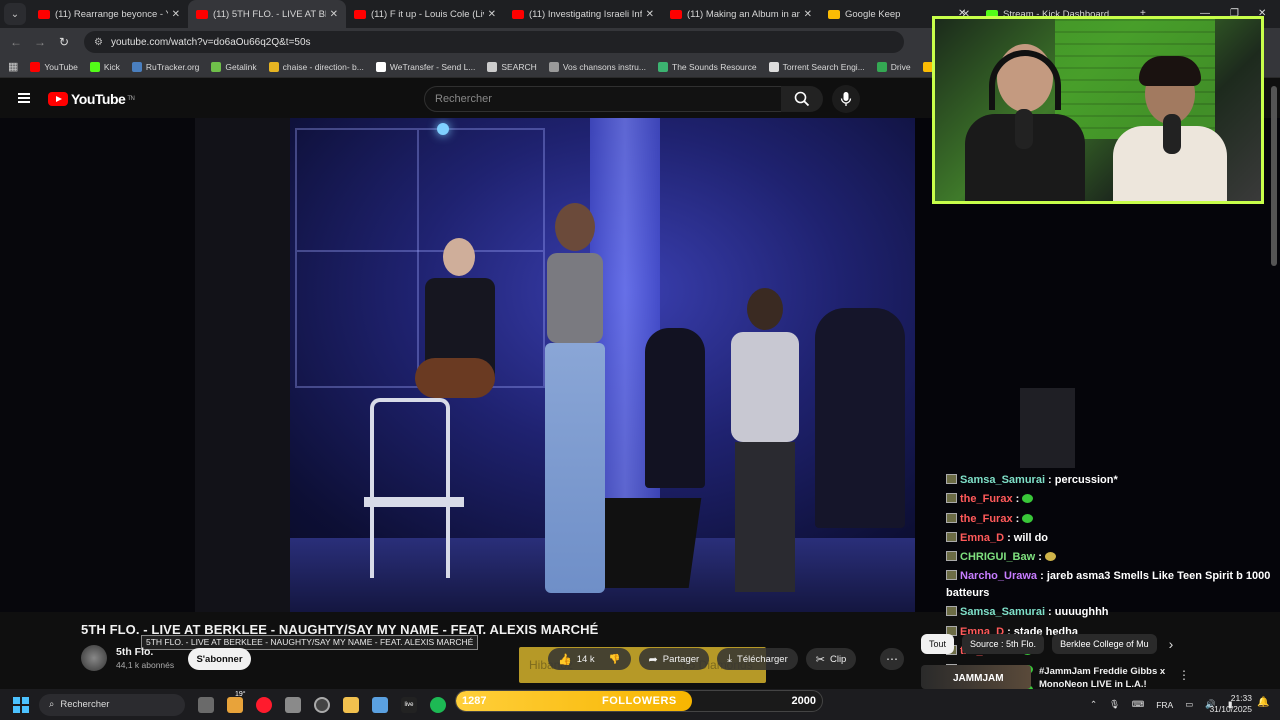  What do you see at coordinates (589, 659) in the screenshot?
I see `like-button: 👍 14 k 👎` at bounding box center [589, 659].